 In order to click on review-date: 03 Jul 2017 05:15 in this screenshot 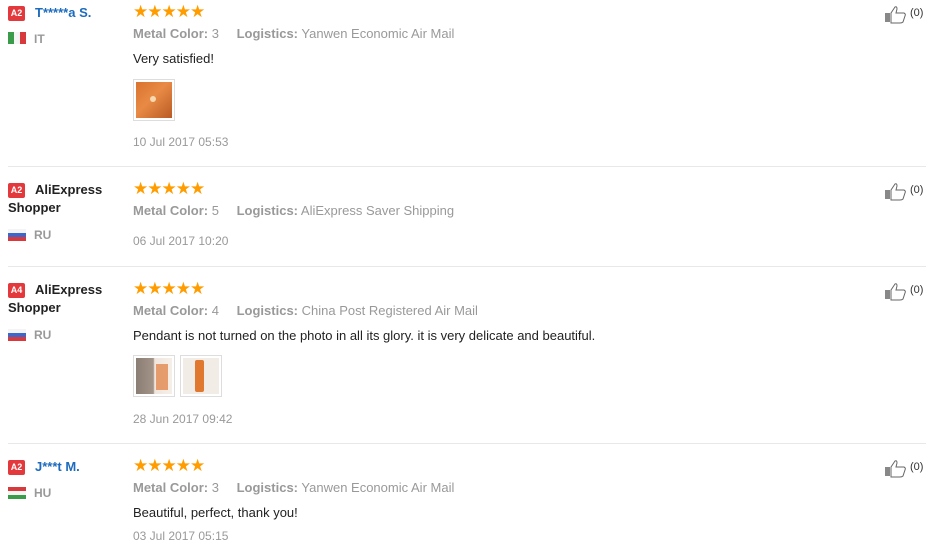, I will do `click(181, 536)`.